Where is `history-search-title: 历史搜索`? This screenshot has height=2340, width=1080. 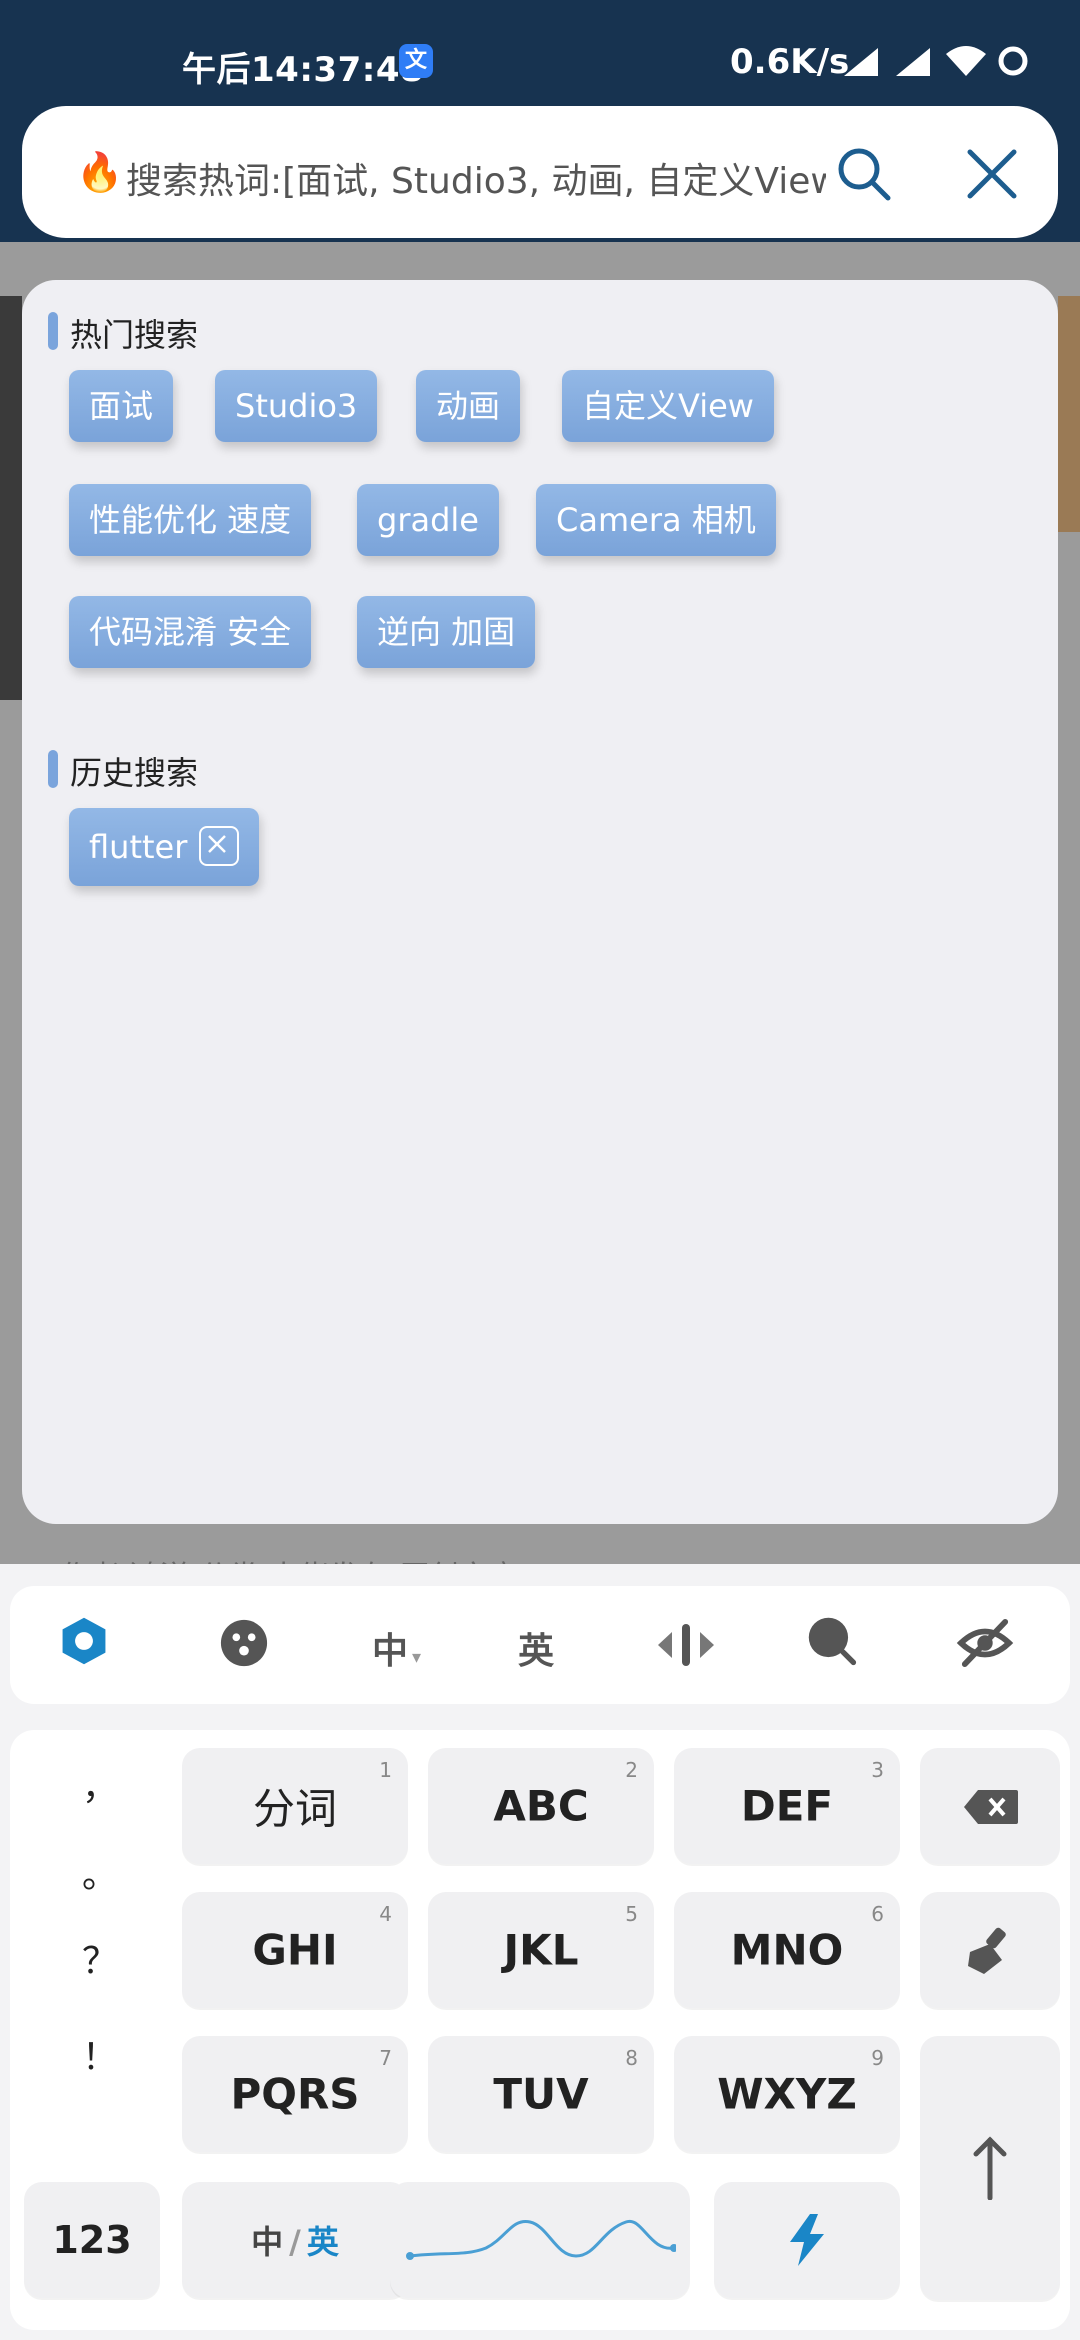 history-search-title: 历史搜索 is located at coordinates (122, 771).